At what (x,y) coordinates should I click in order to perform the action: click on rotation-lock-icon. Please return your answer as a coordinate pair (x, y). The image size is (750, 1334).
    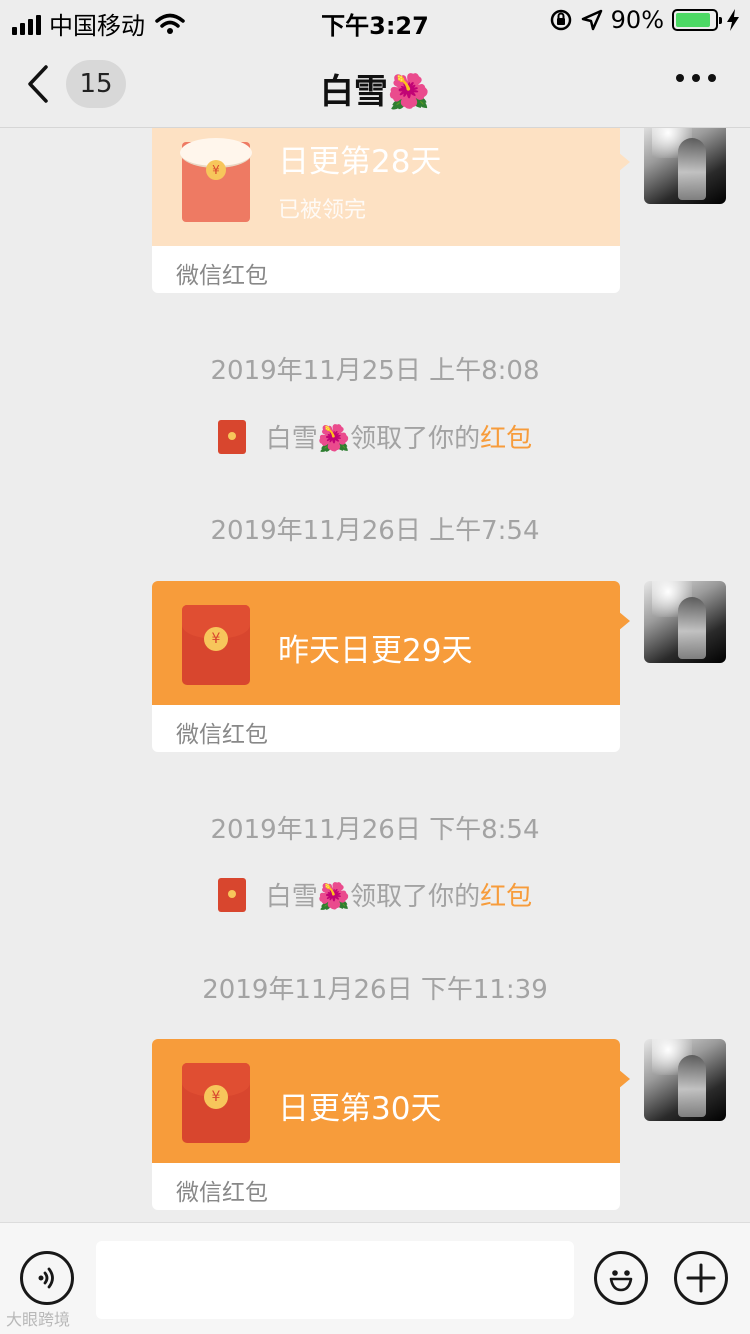
    Looking at the image, I should click on (560, 20).